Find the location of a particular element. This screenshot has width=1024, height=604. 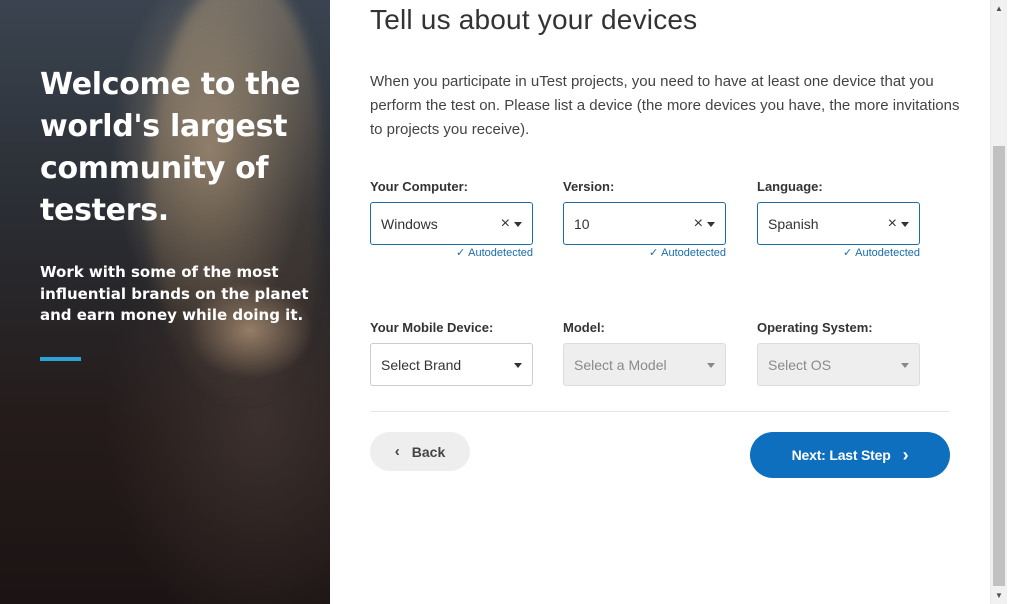

model-placeholder: Select a Model is located at coordinates (620, 364).